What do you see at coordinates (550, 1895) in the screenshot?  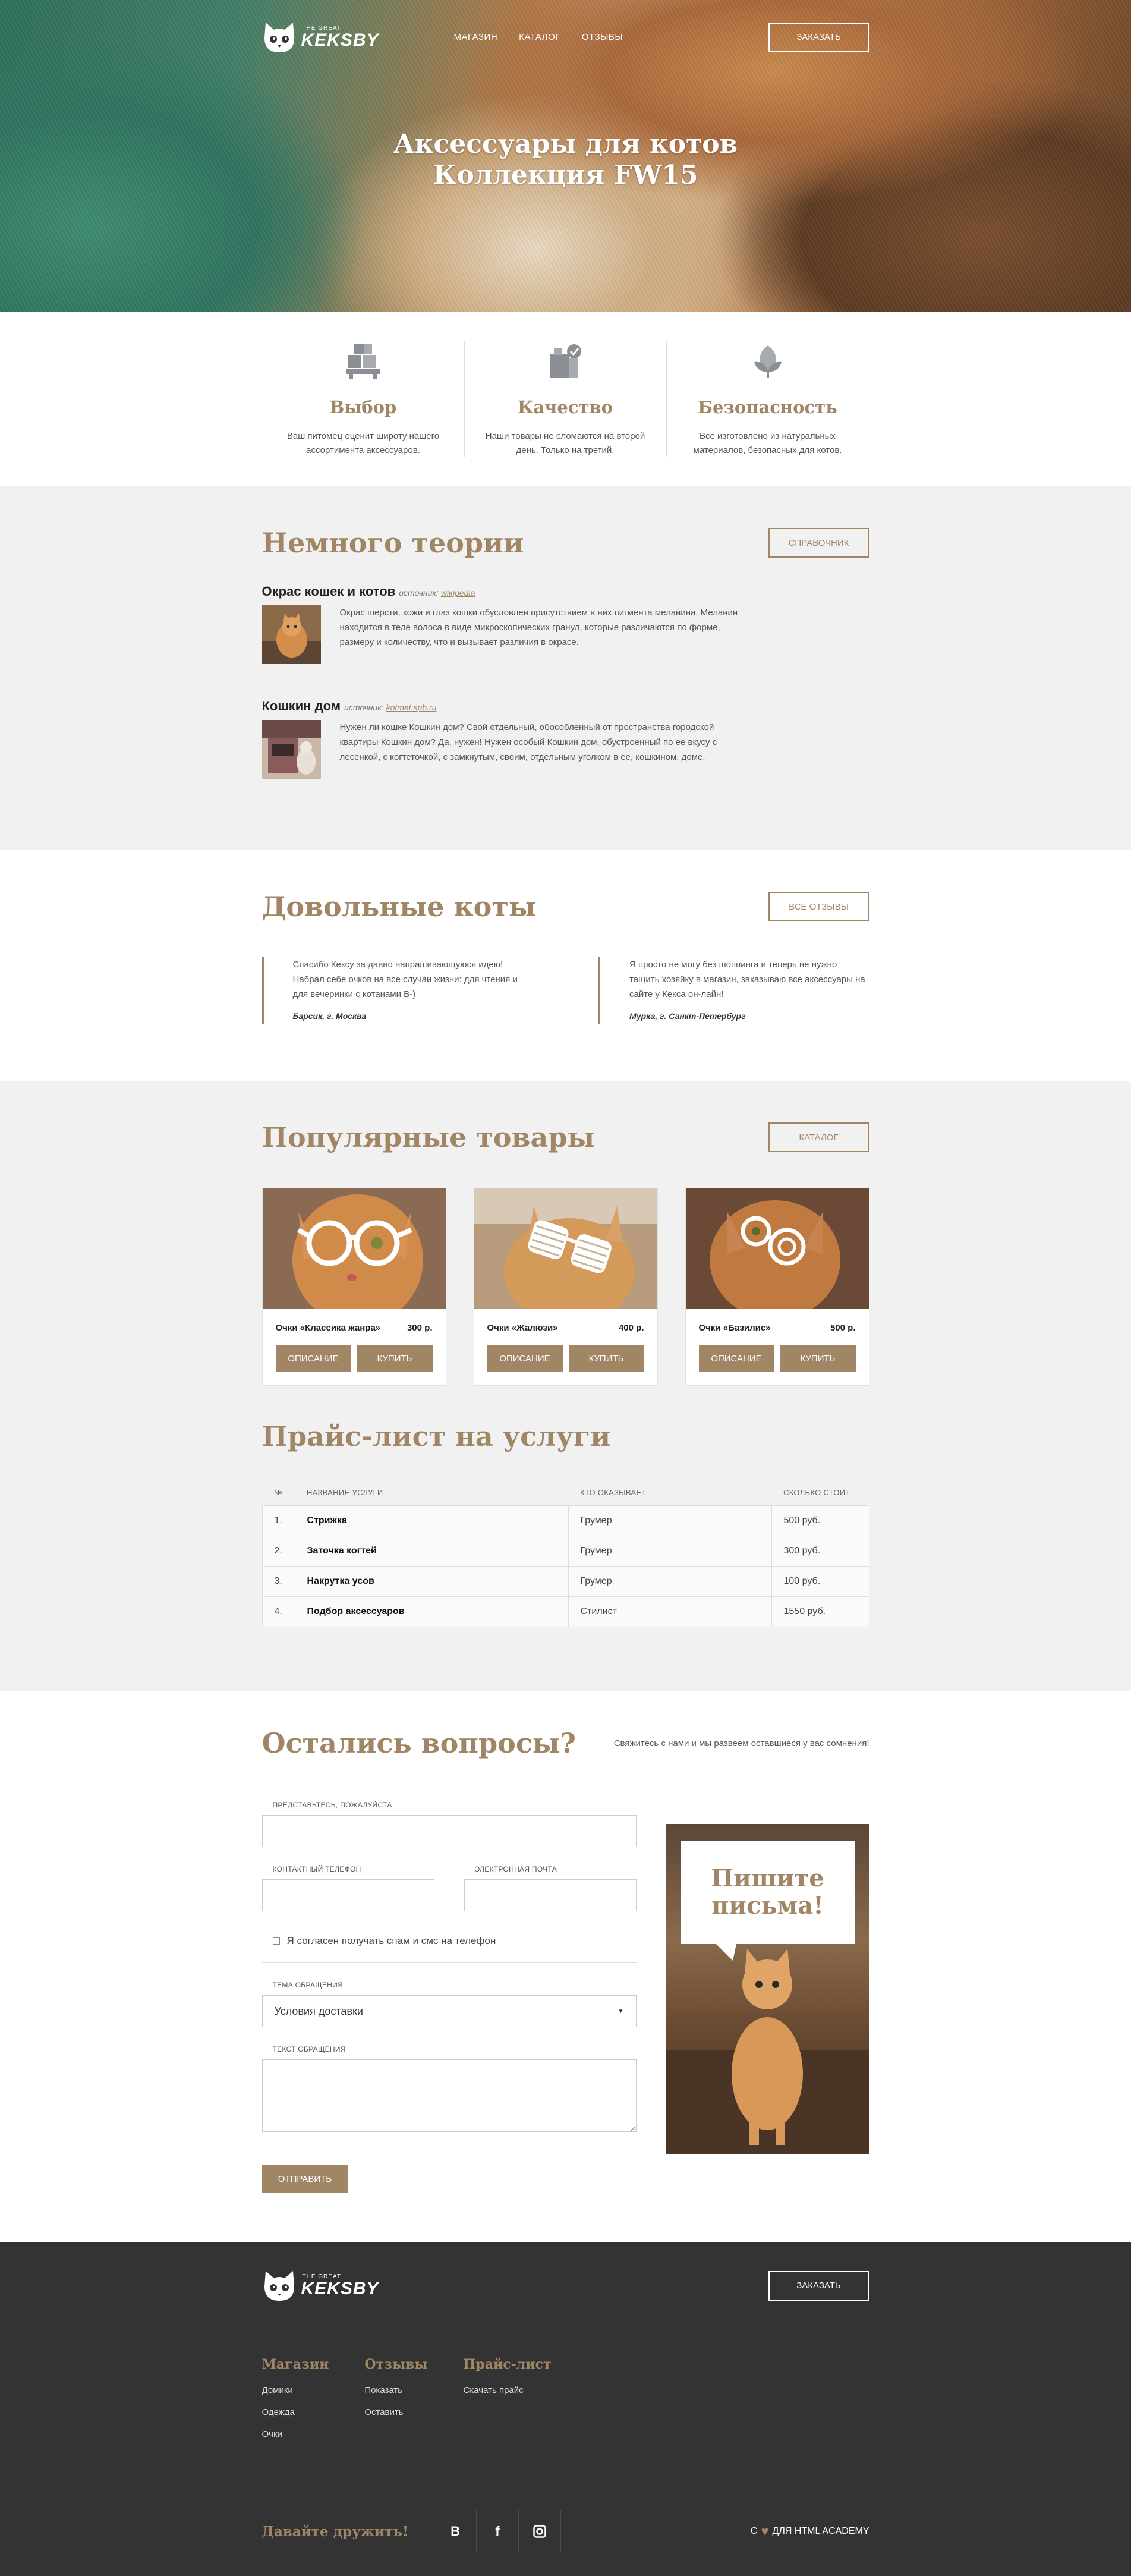 I see `email-input` at bounding box center [550, 1895].